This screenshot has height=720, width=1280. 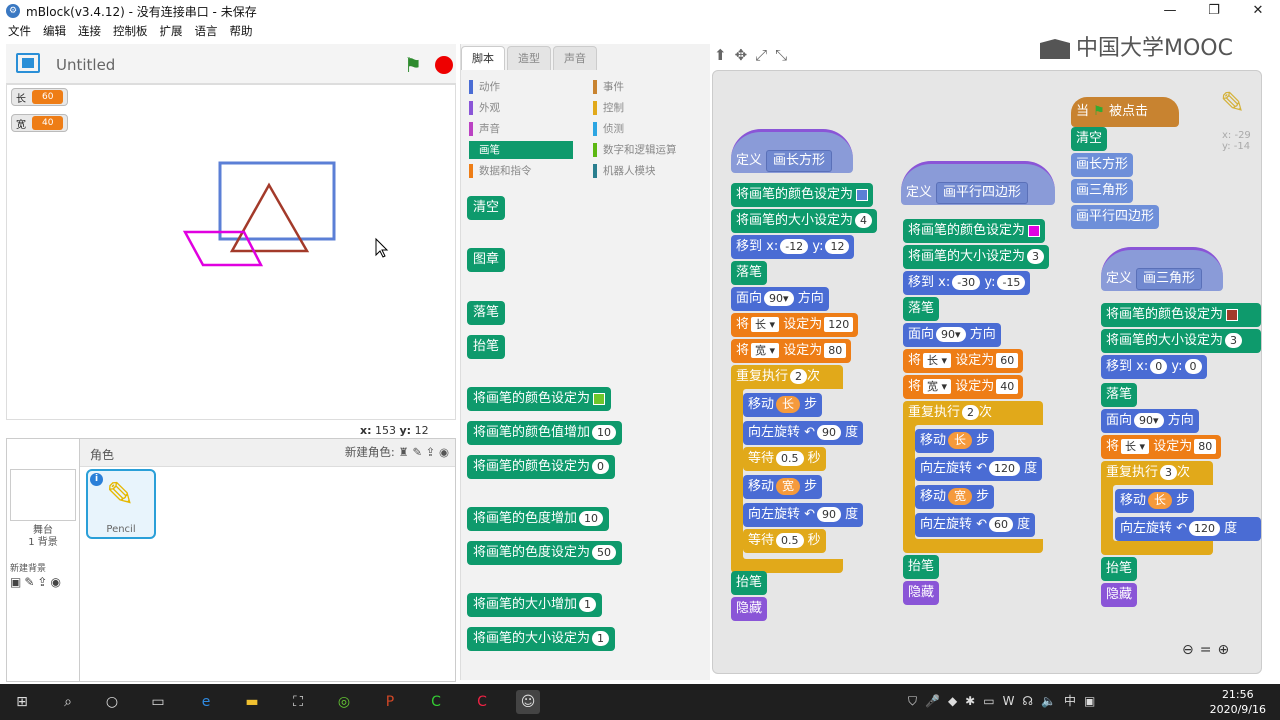 What do you see at coordinates (645, 129) in the screenshot?
I see `category-sensing: 侦测` at bounding box center [645, 129].